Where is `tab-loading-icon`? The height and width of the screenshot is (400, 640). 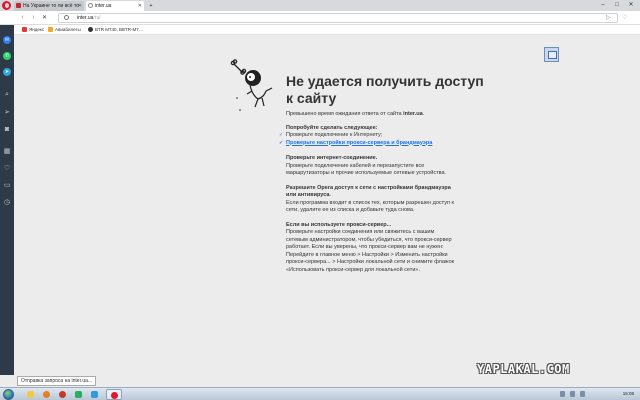
tab-loading-icon is located at coordinates (90, 5).